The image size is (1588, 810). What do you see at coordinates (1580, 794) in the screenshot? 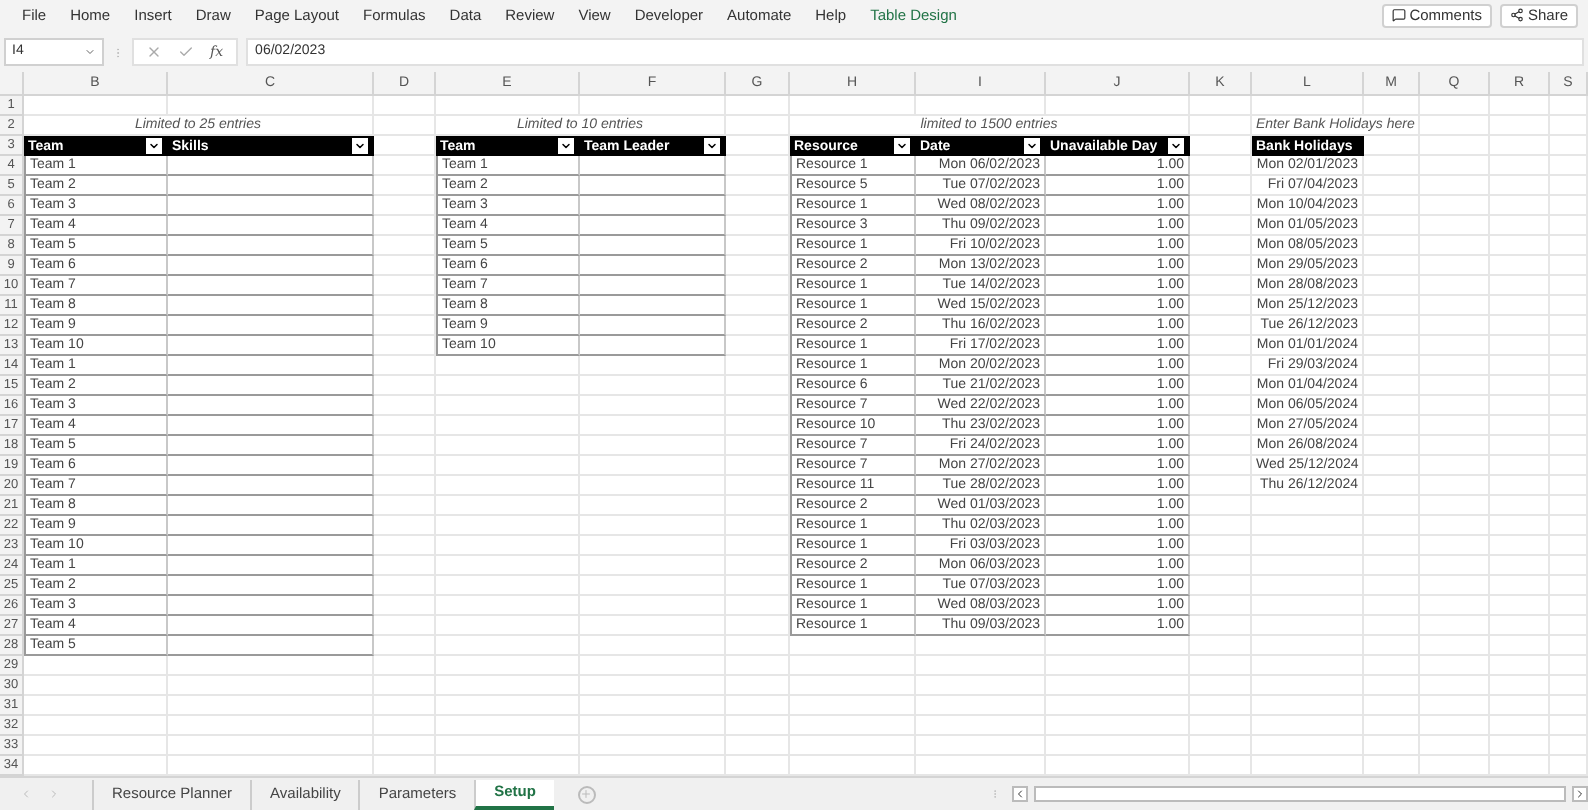
I see `scroll-right-button` at bounding box center [1580, 794].